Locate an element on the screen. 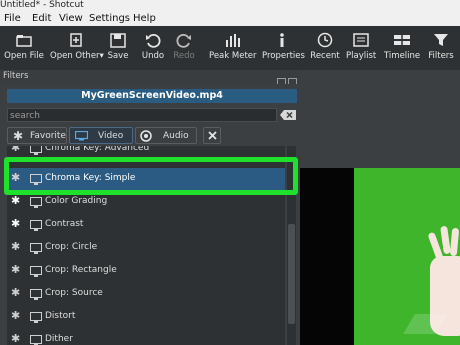 The image size is (460, 345). filters-button: Filters is located at coordinates (441, 49).